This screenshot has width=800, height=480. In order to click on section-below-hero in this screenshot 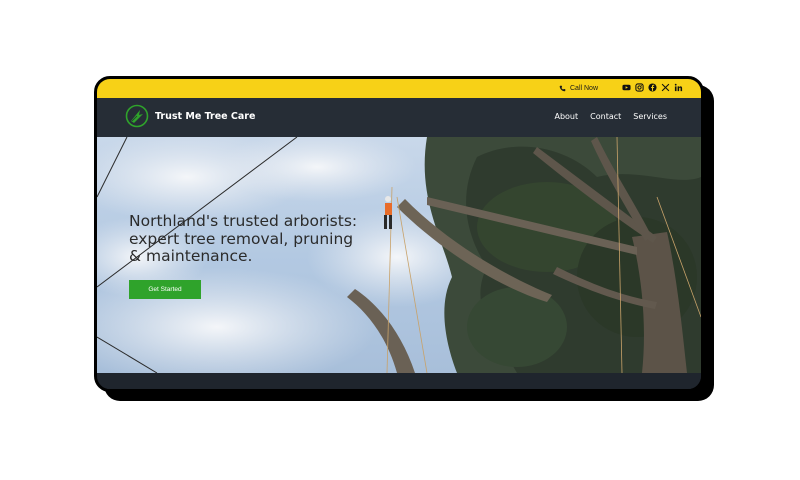, I will do `click(399, 381)`.